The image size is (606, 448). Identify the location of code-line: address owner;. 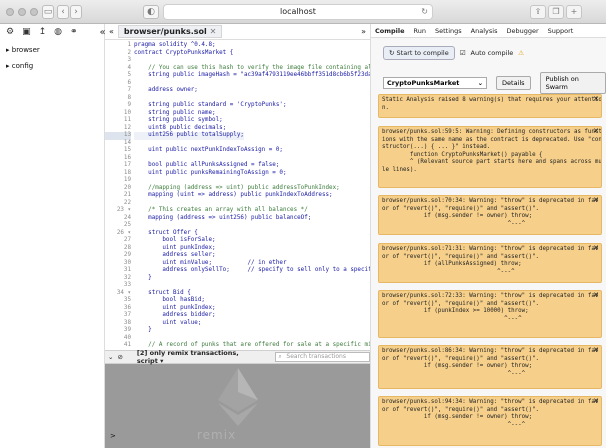
(166, 91).